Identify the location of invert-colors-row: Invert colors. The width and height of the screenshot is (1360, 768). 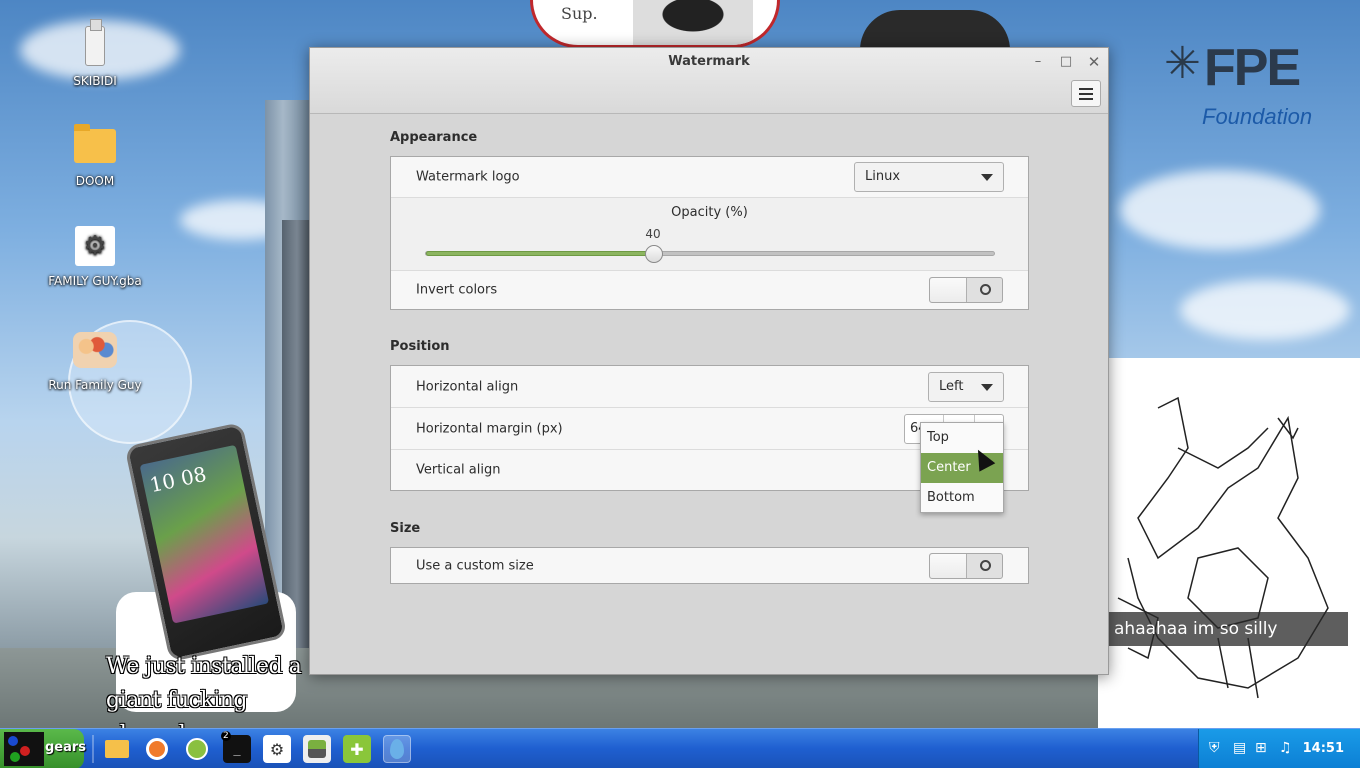
(709, 290).